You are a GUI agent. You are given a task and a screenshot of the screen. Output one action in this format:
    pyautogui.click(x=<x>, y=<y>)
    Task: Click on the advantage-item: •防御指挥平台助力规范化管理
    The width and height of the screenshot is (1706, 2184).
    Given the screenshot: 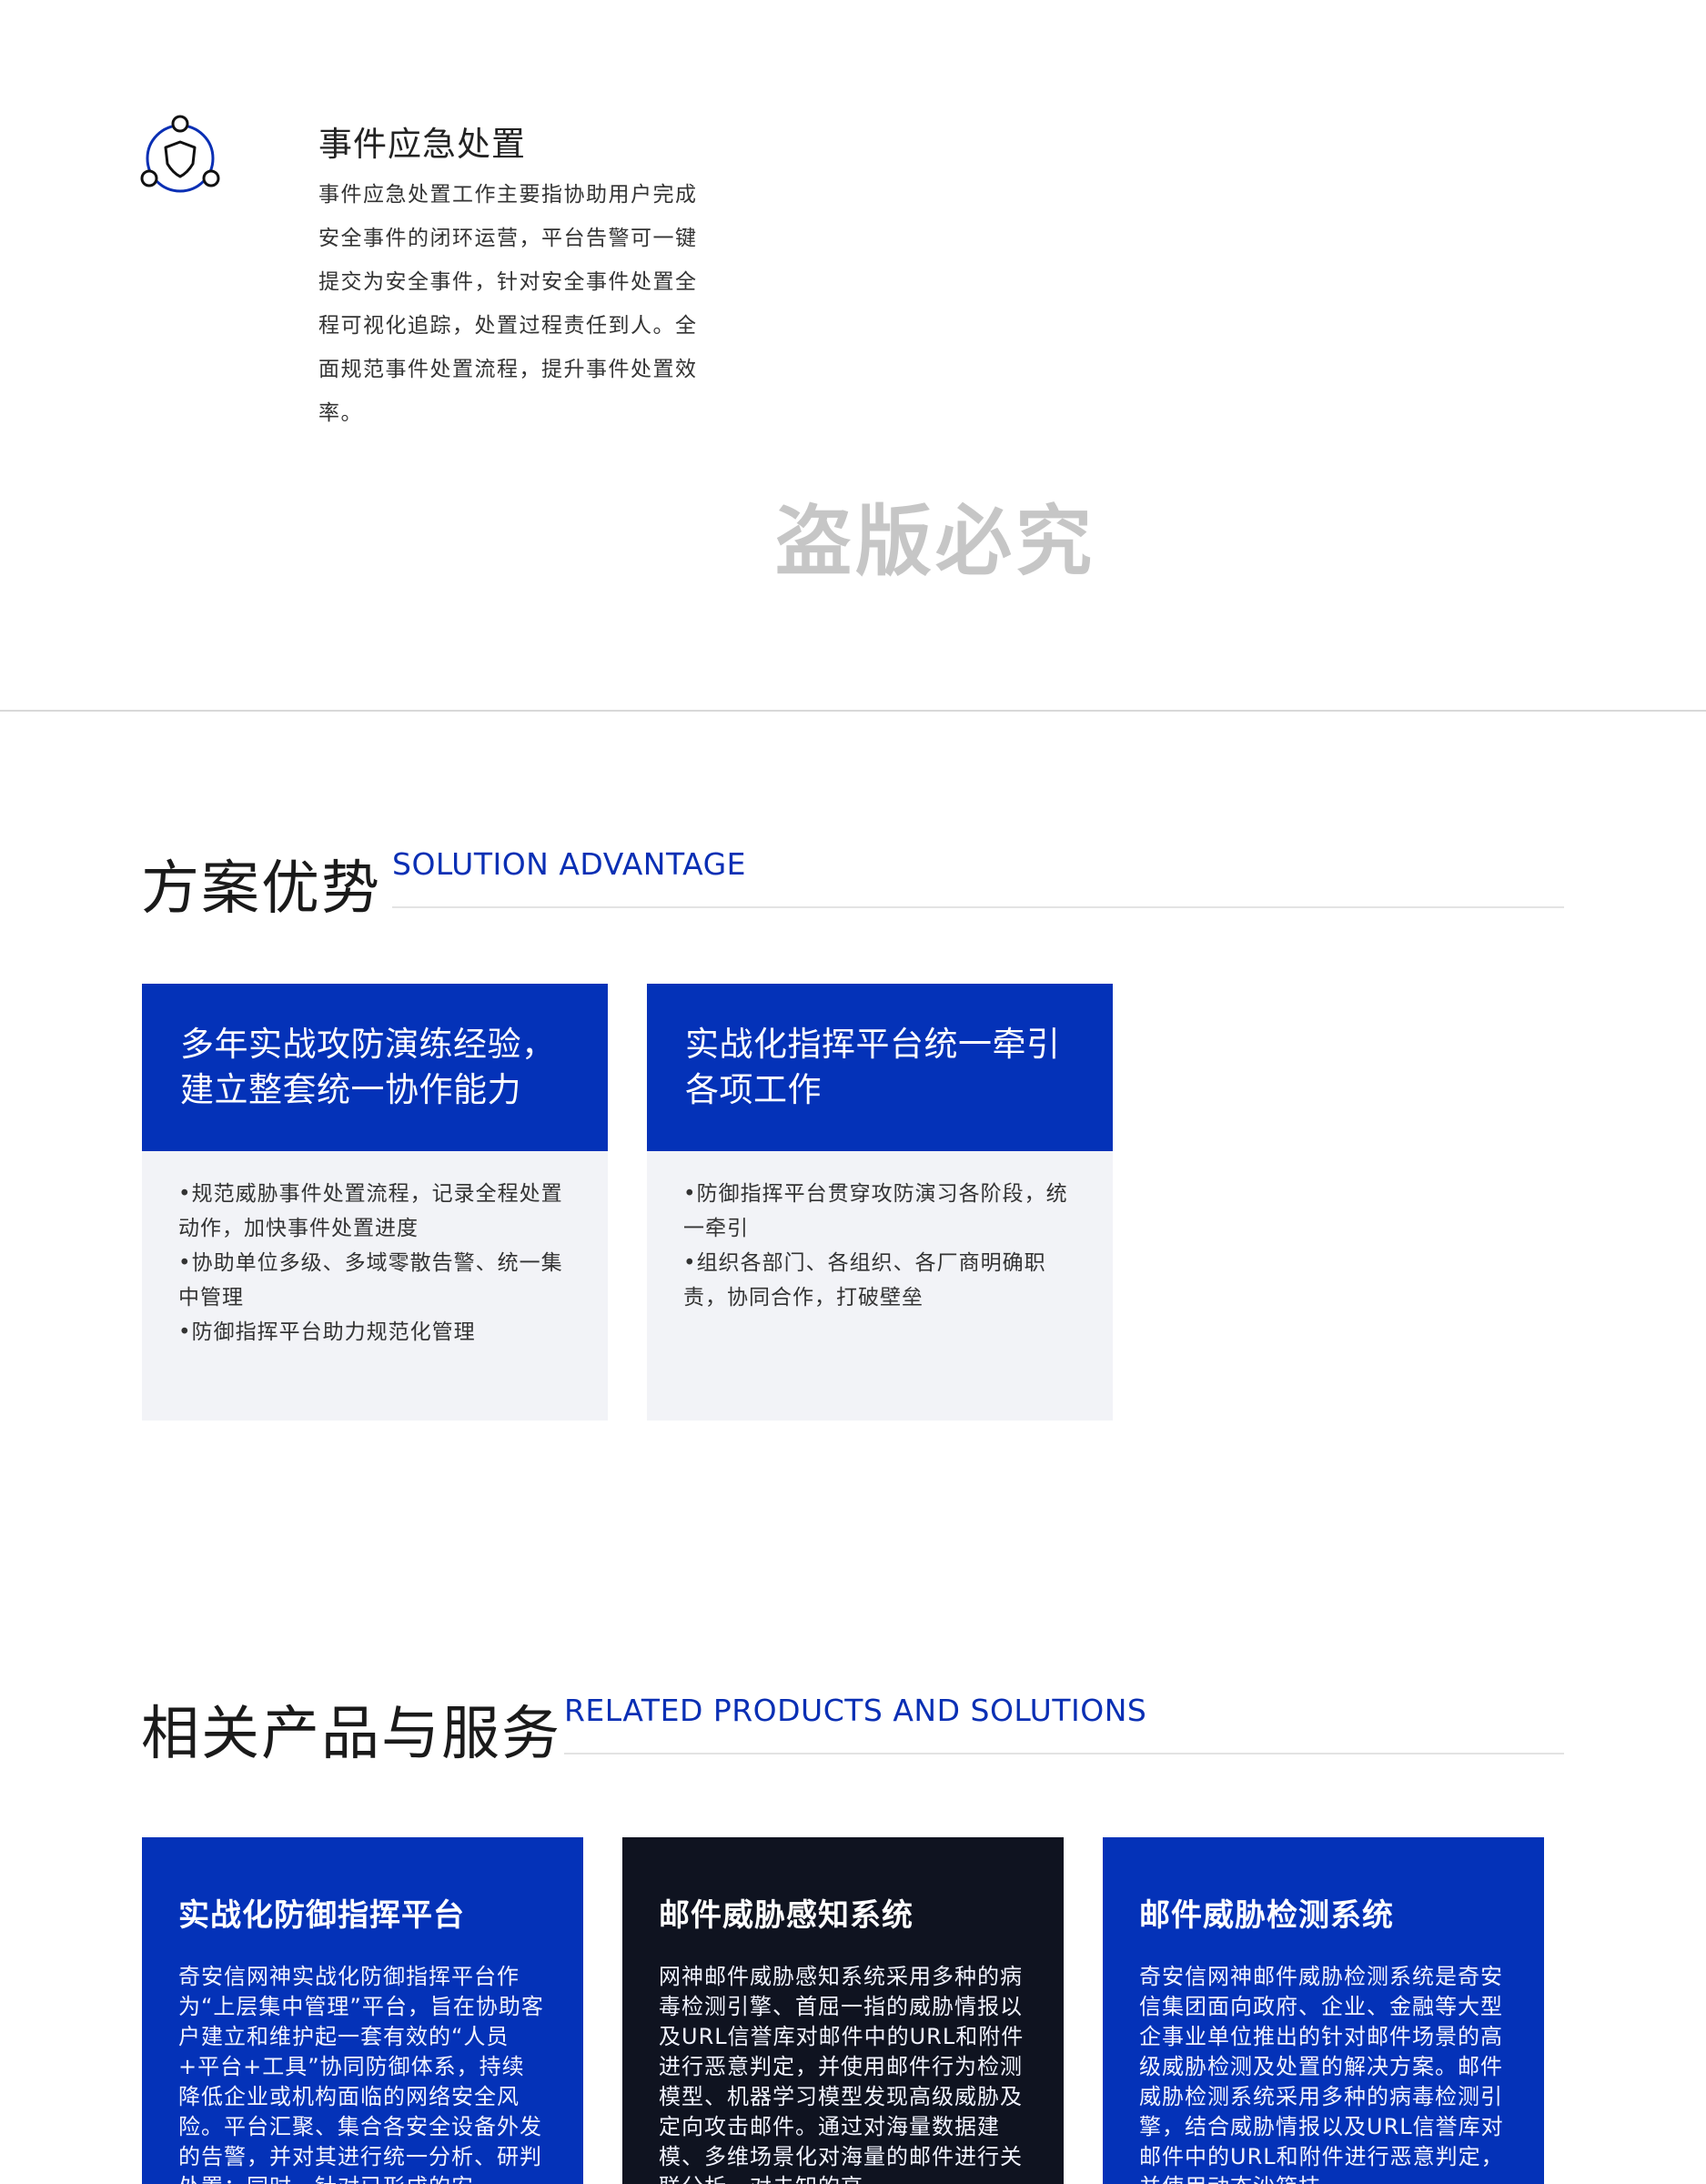 What is the action you would take?
    pyautogui.click(x=327, y=1332)
    